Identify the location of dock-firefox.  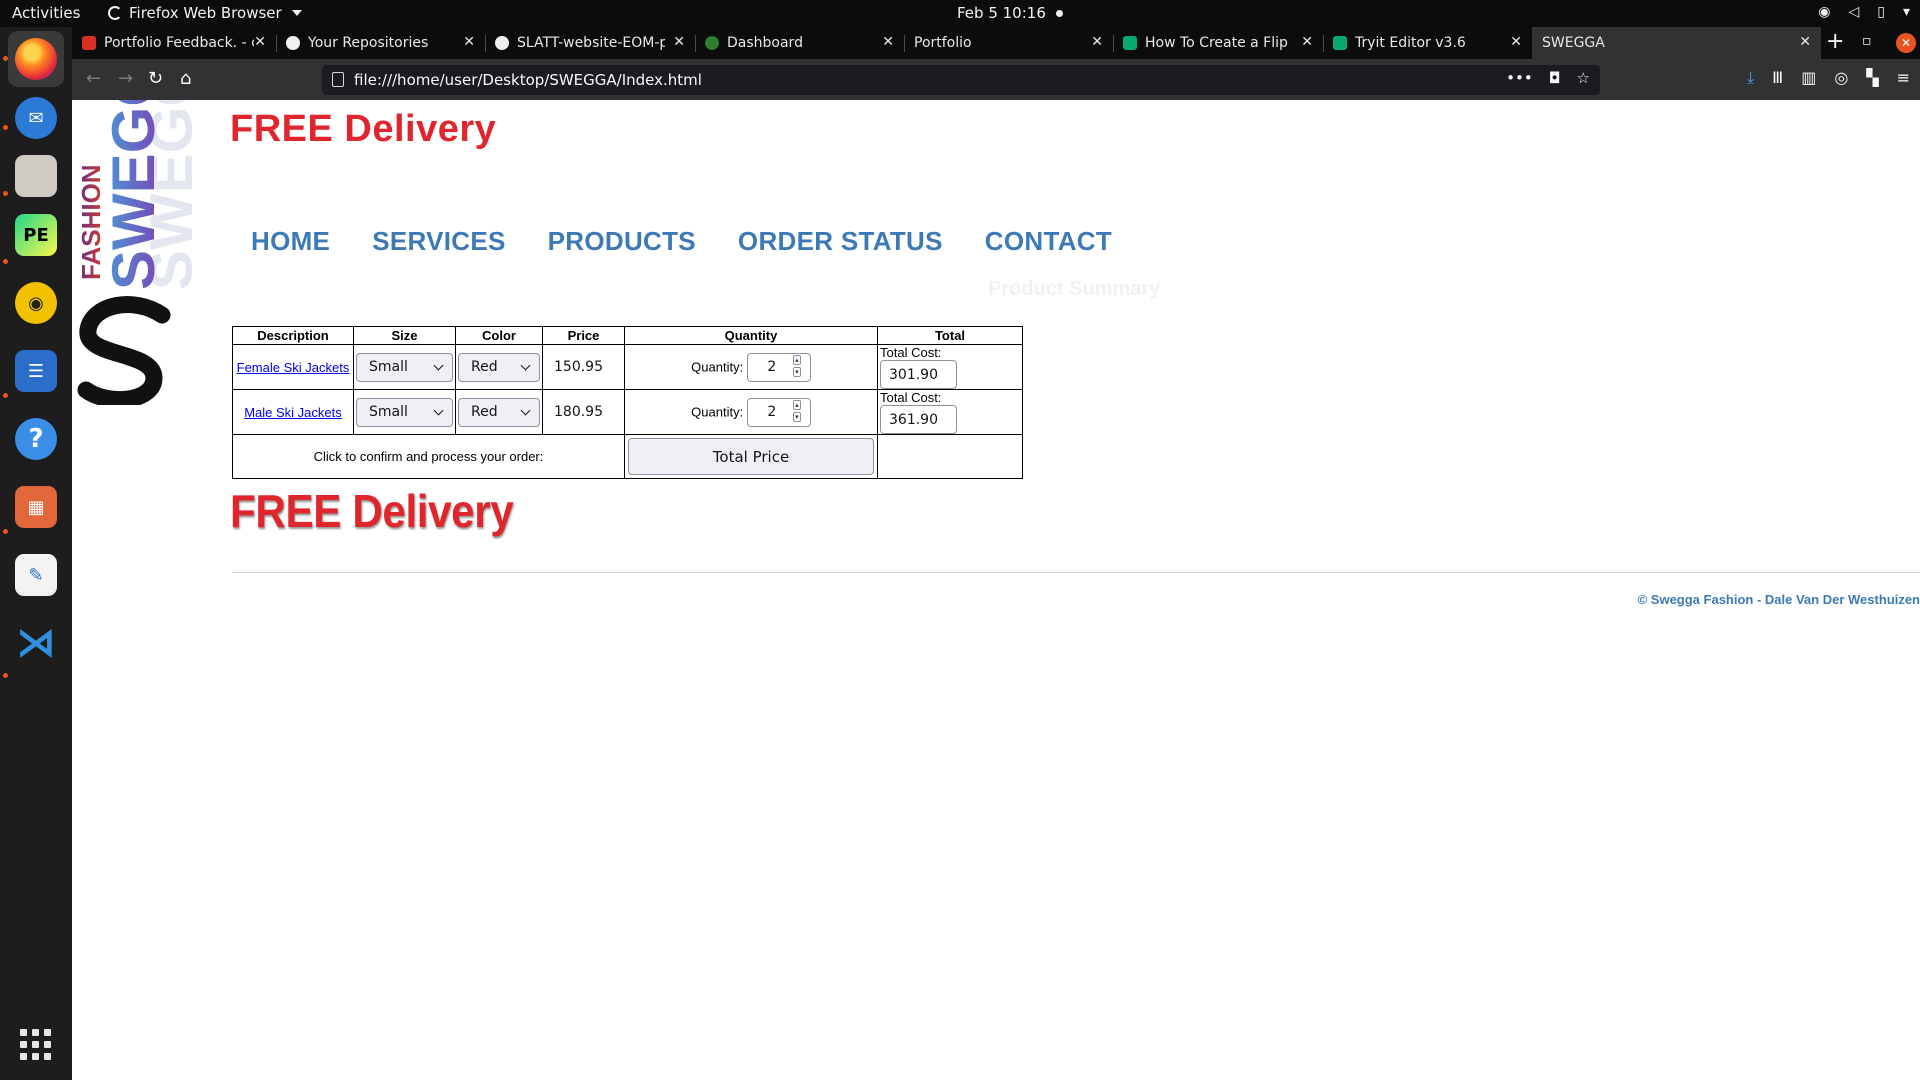
(36, 59).